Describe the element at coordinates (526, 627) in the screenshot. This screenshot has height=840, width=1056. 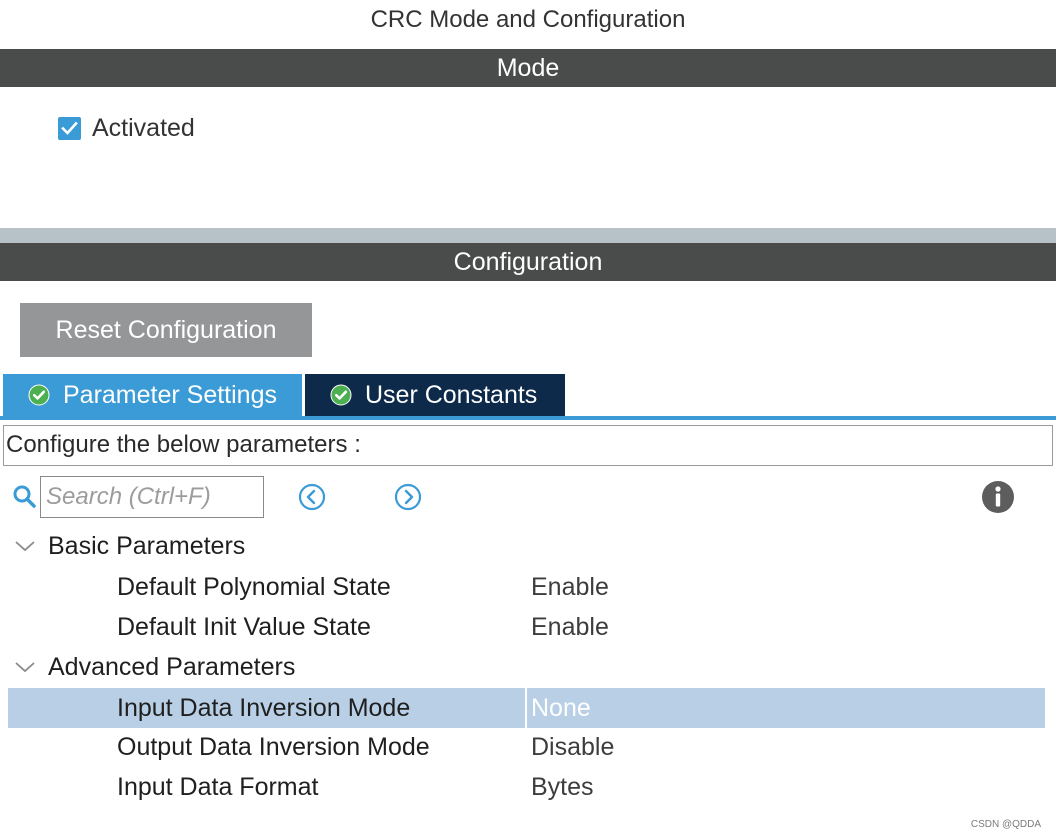
I see `param-row-default-init-value-state: Default Init Value State Enable` at that location.